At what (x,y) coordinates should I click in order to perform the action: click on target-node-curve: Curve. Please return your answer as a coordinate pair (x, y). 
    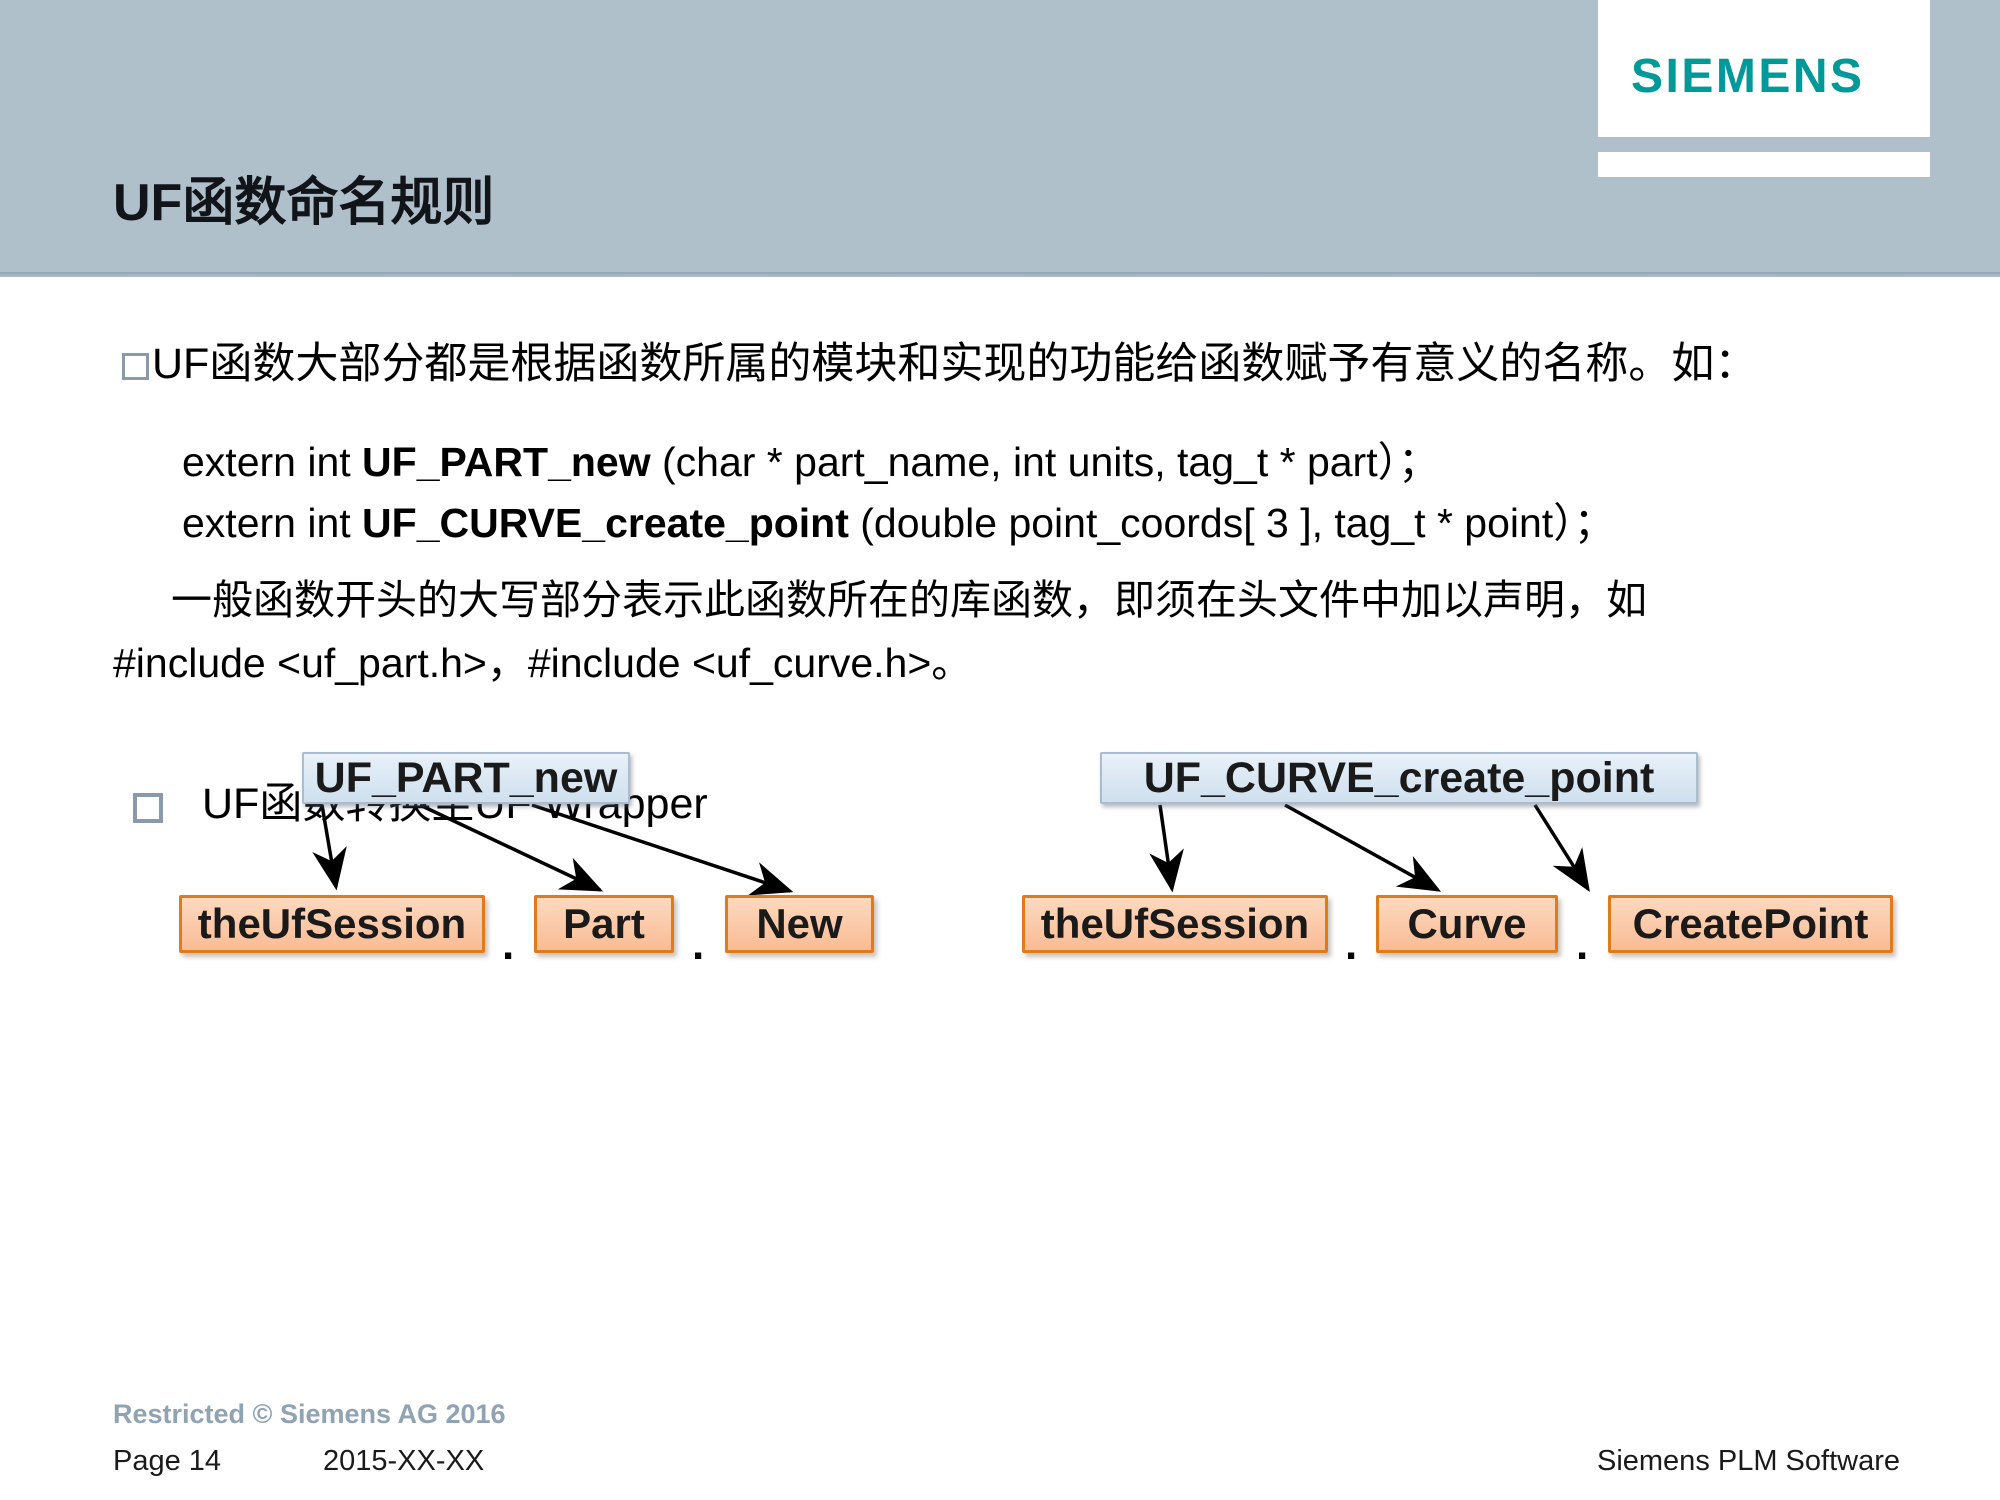
    Looking at the image, I should click on (1467, 924).